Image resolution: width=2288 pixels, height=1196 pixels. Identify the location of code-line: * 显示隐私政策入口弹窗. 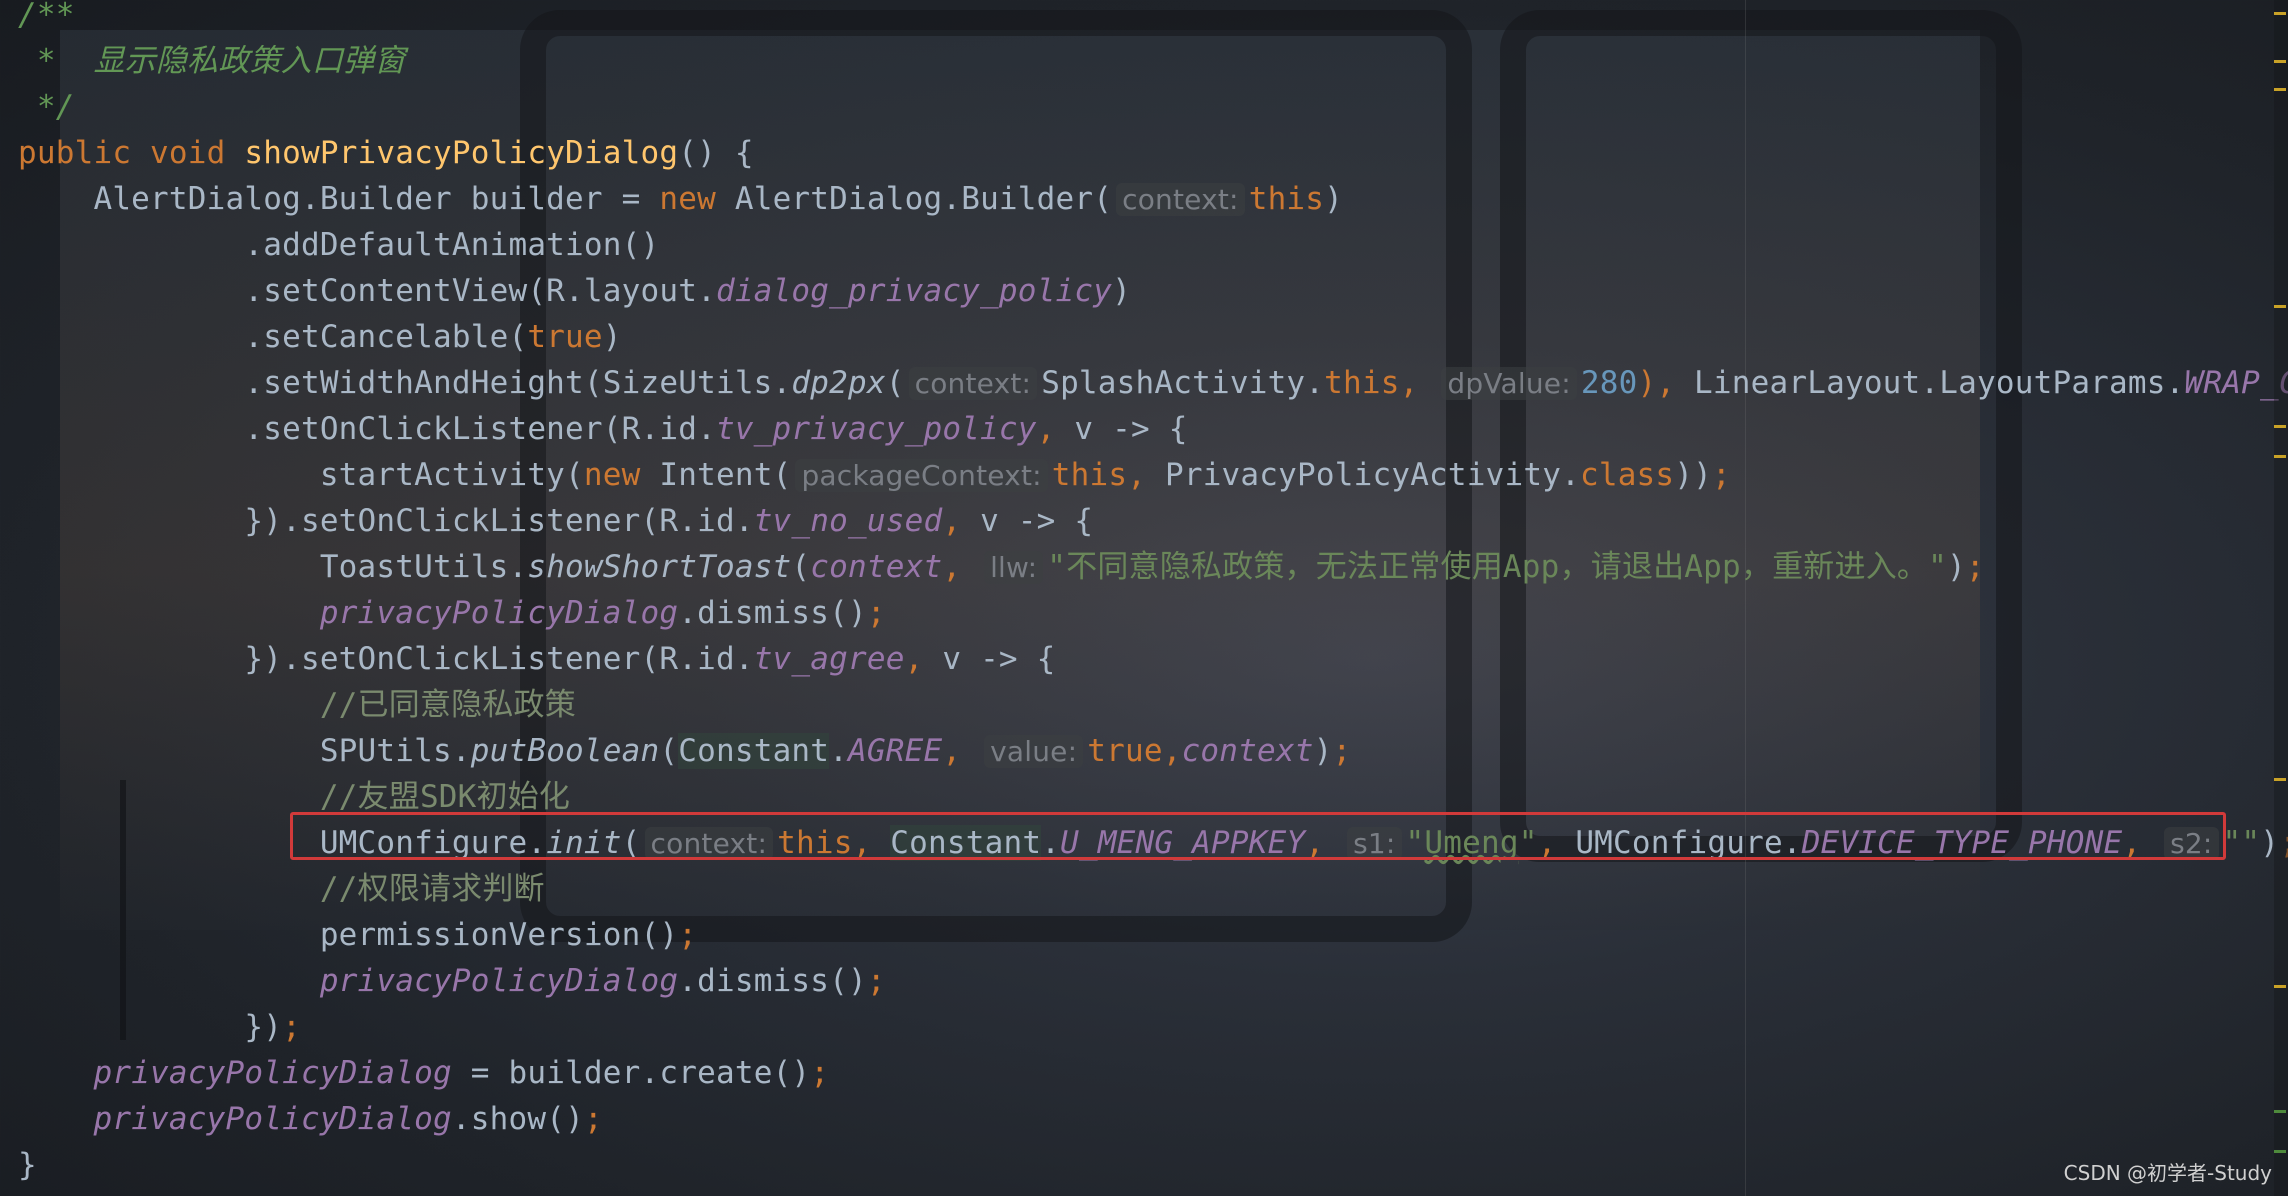
(211, 61).